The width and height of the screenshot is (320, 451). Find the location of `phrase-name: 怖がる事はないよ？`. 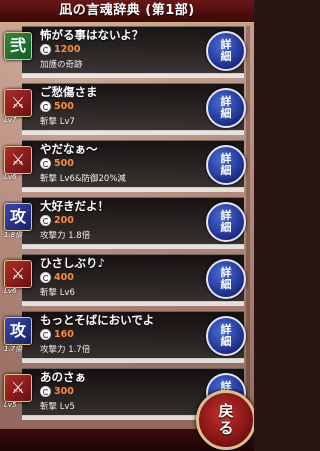

phrase-name: 怖がる事はないよ？ is located at coordinates (92, 35).